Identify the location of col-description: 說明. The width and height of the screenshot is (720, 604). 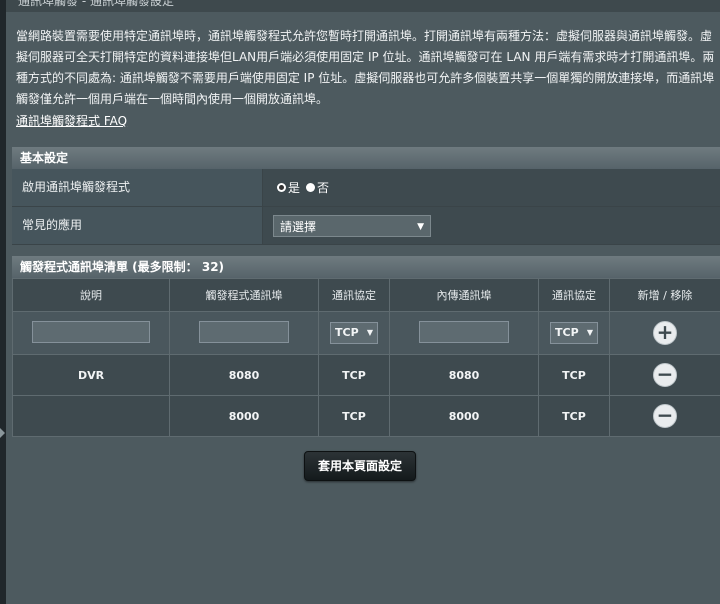
(91, 295).